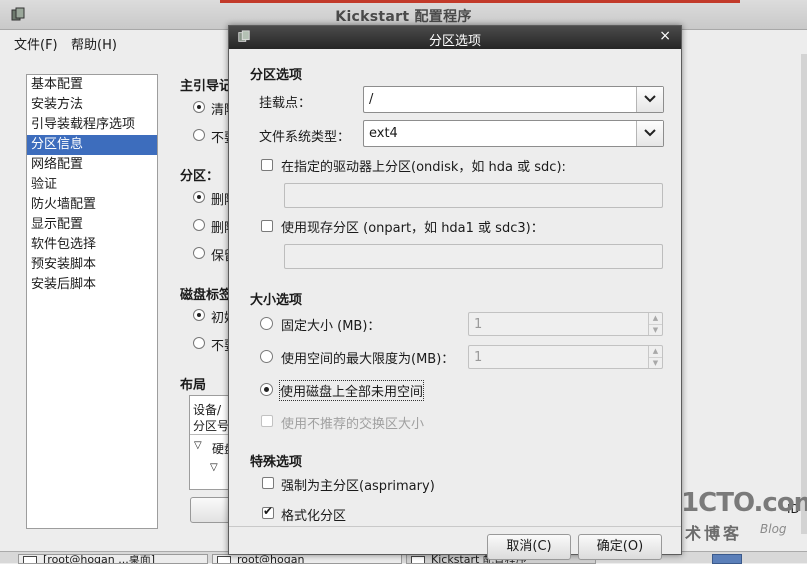  What do you see at coordinates (266, 389) in the screenshot?
I see `fill-disk-radio` at bounding box center [266, 389].